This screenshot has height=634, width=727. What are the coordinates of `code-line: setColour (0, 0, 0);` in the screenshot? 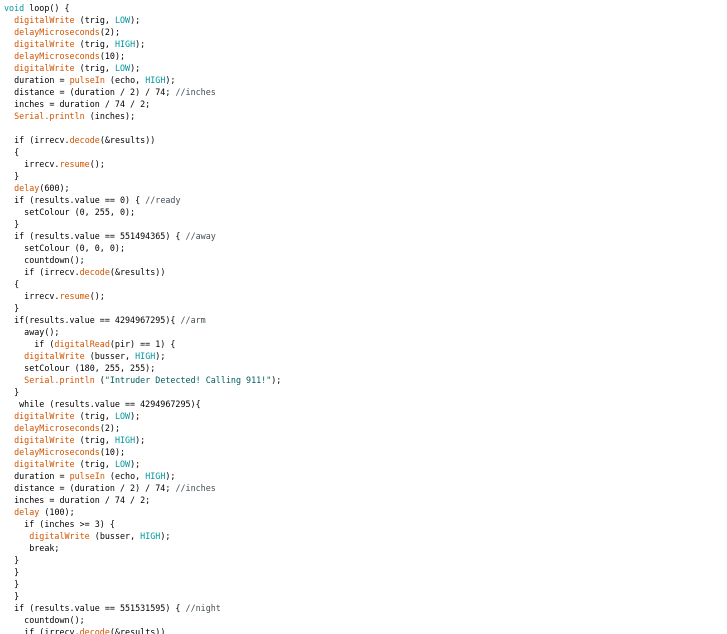 It's located at (364, 248).